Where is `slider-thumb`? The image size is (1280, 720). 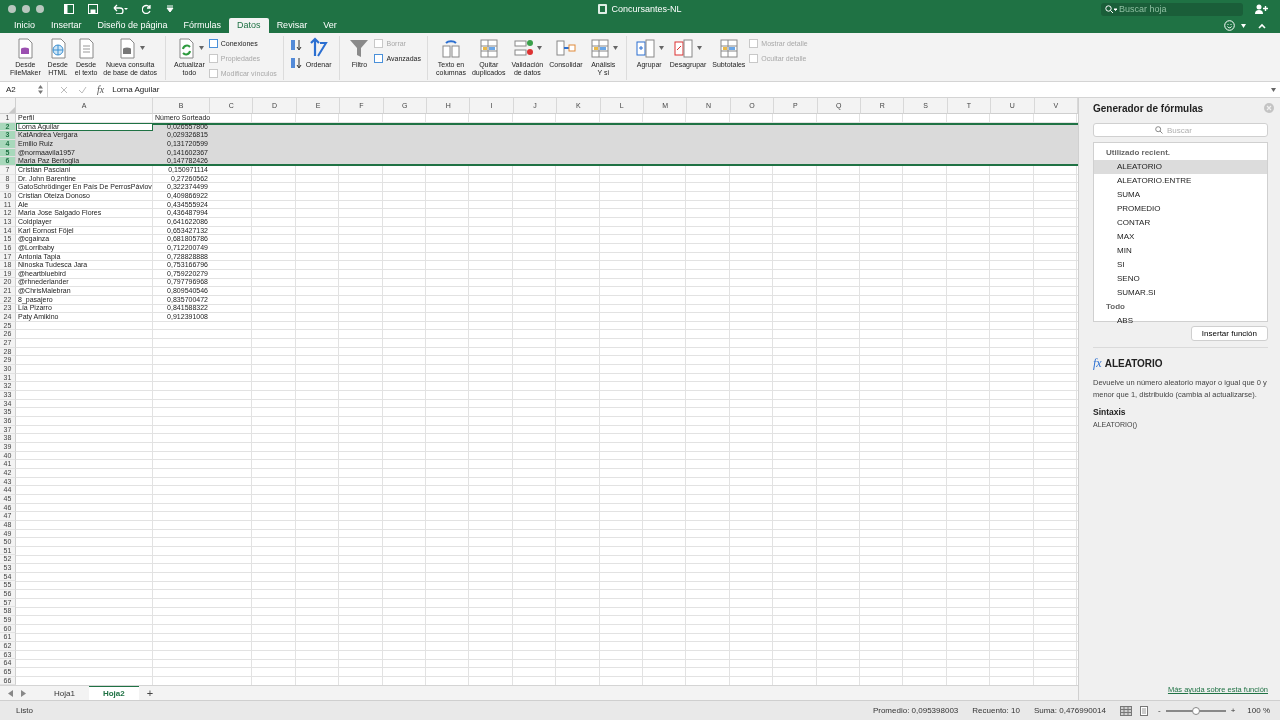
slider-thumb is located at coordinates (1195, 710).